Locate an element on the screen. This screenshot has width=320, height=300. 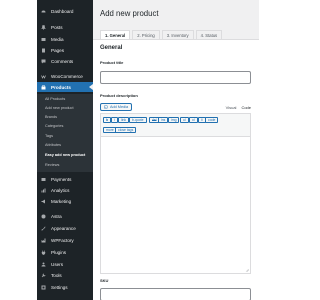
submenu-easy-add-new-product: Easy add new product is located at coordinates (65, 155).